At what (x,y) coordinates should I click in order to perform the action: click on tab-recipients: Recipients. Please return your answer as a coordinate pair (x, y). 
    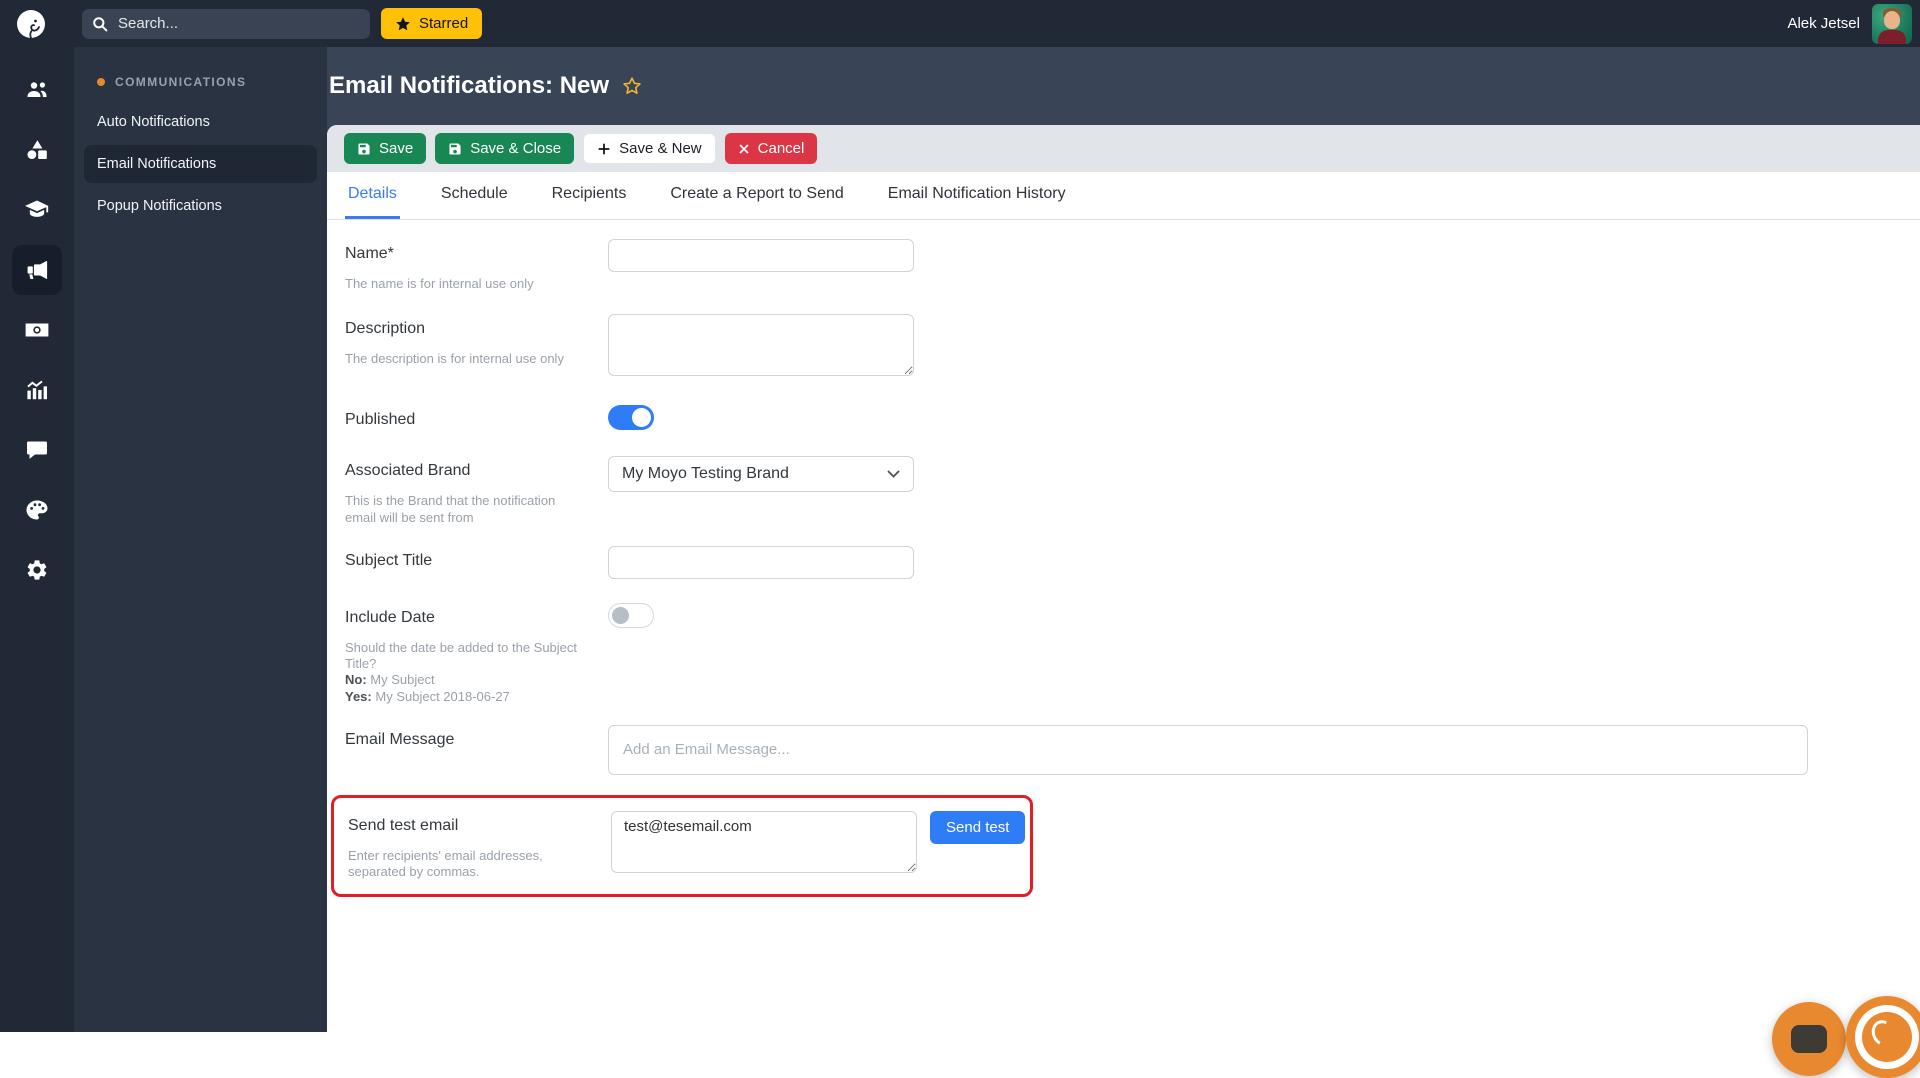
    Looking at the image, I should click on (589, 195).